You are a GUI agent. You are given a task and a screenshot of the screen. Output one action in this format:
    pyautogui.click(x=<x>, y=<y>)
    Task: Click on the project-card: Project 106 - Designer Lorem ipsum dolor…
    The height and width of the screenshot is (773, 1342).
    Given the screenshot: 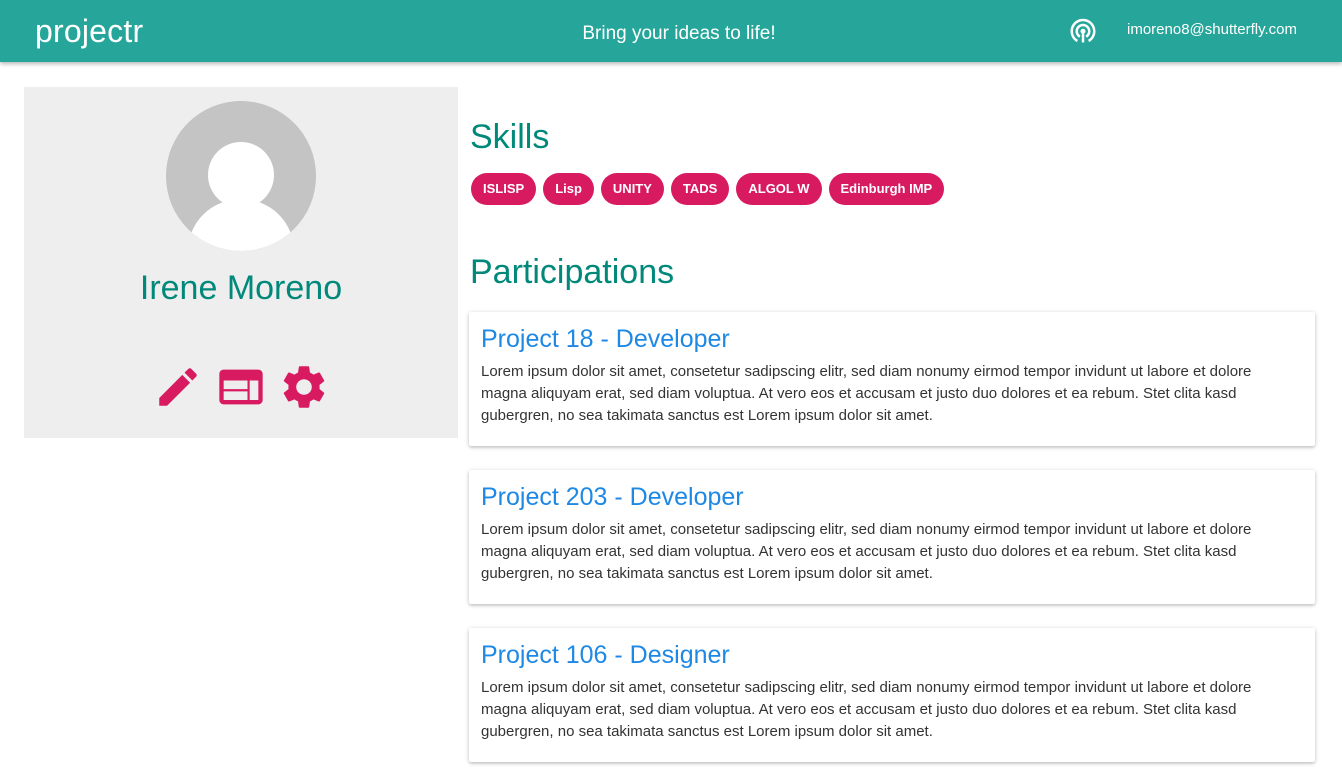 What is the action you would take?
    pyautogui.click(x=892, y=695)
    